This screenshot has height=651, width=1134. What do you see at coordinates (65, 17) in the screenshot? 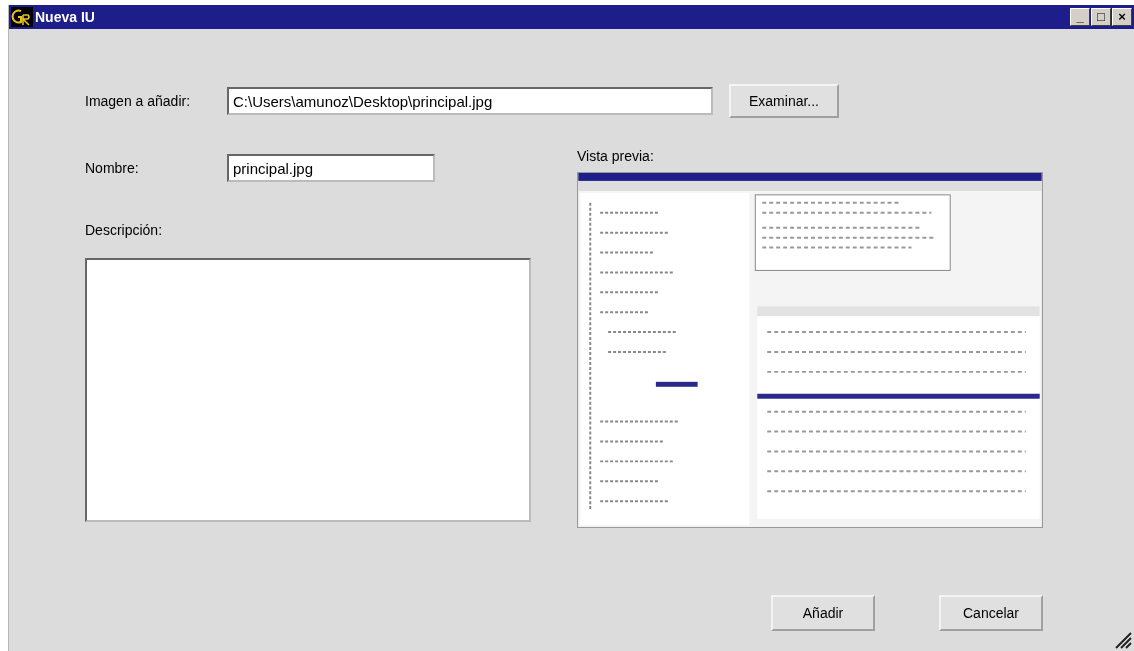
I see `window-title: Nueva IU` at bounding box center [65, 17].